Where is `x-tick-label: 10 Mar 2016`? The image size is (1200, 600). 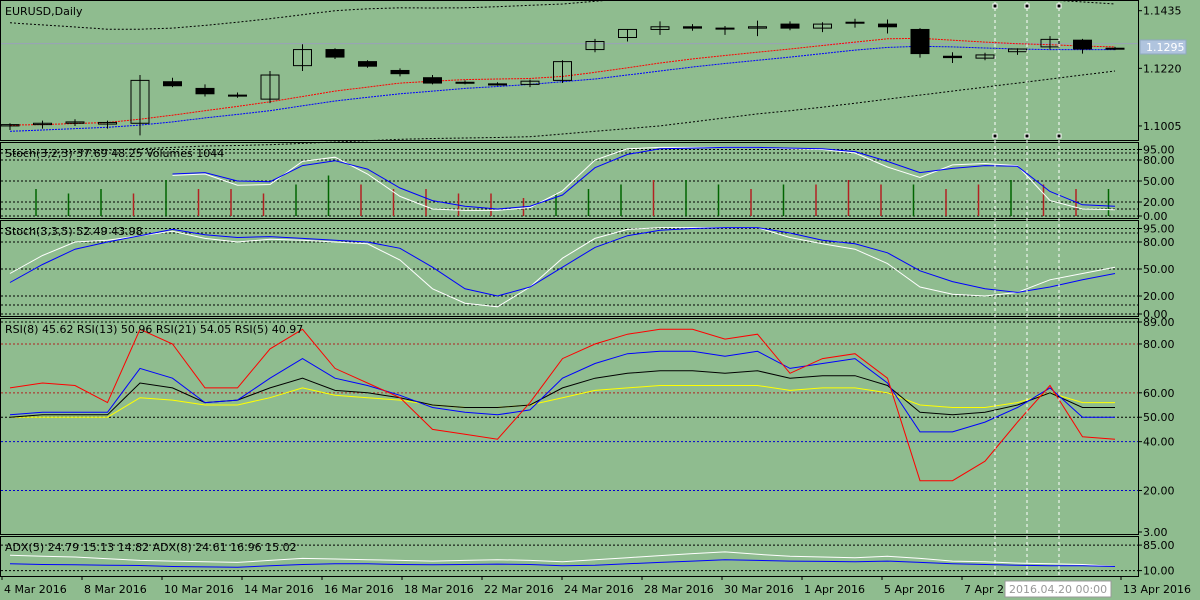
x-tick-label: 10 Mar 2016 is located at coordinates (199, 589).